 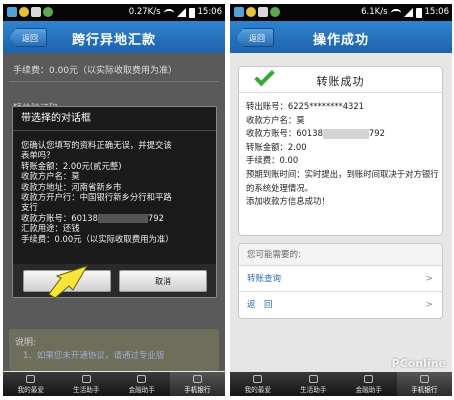 What do you see at coordinates (29, 207) in the screenshot?
I see `dialog-line: 支行` at bounding box center [29, 207].